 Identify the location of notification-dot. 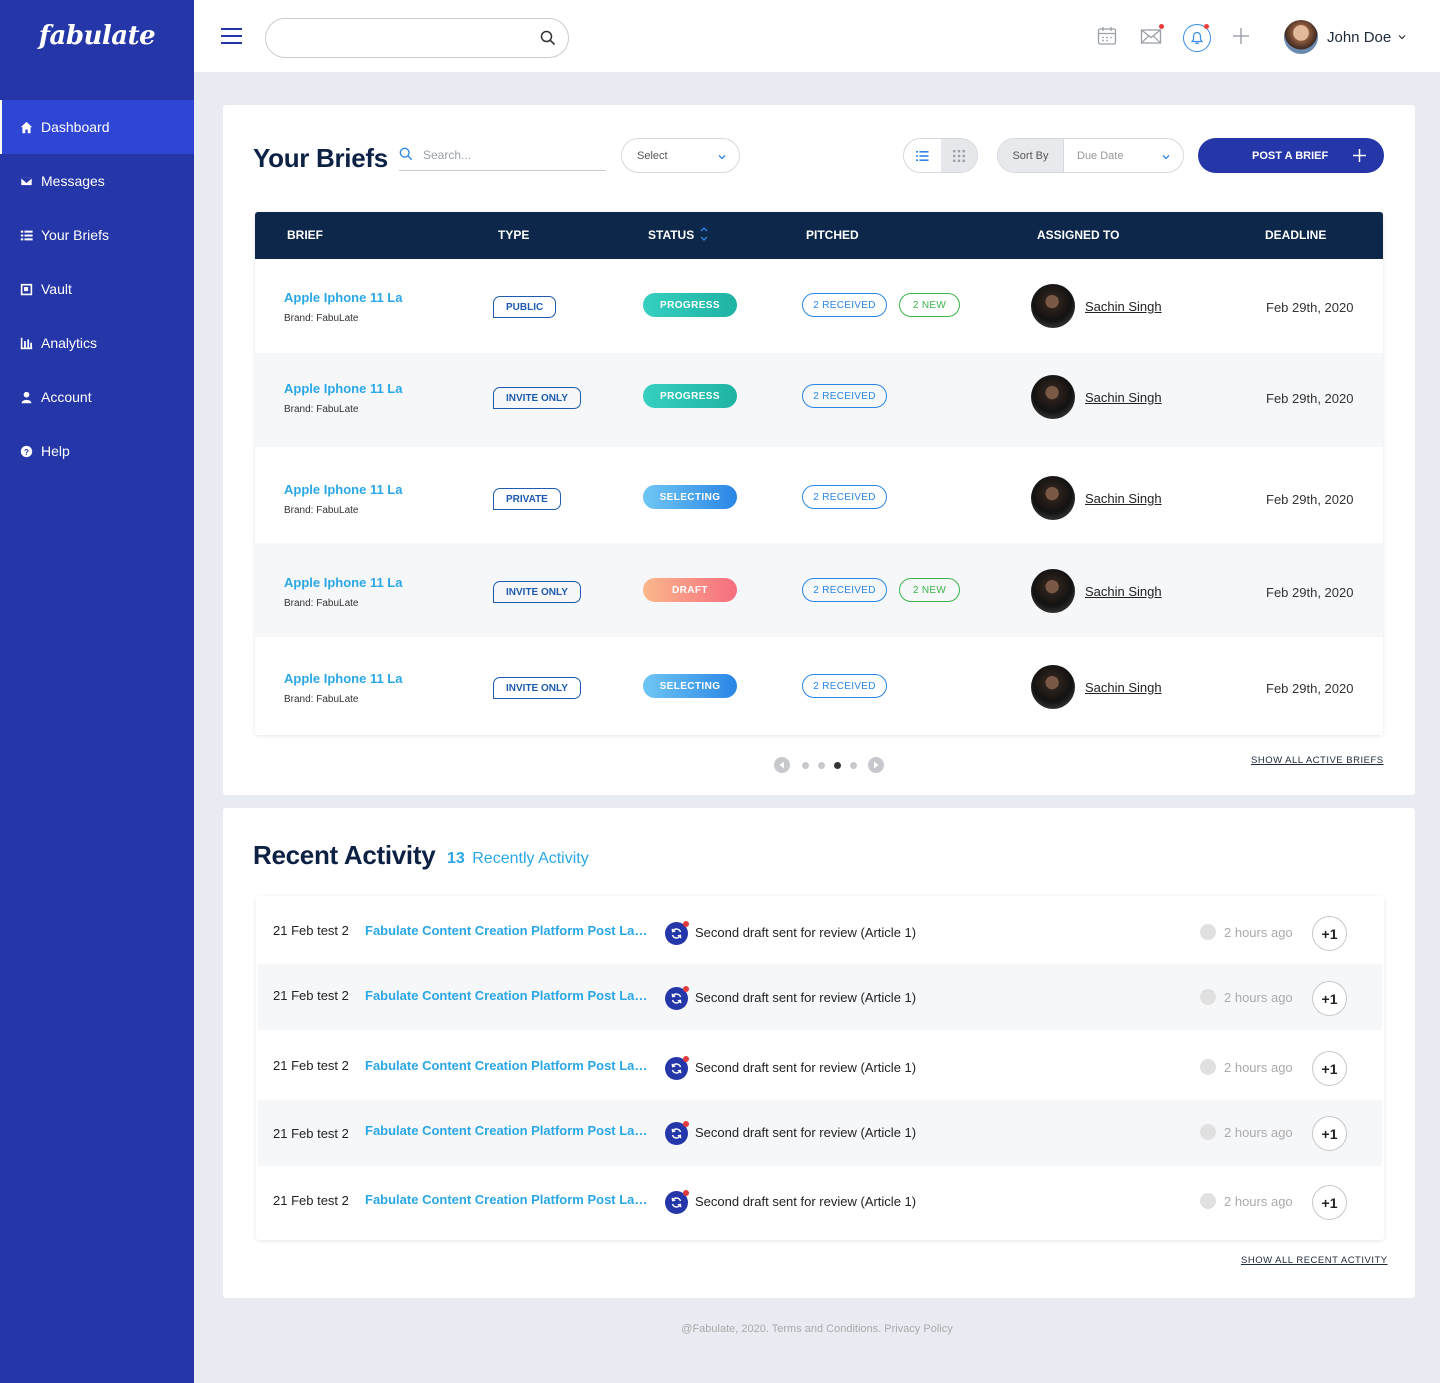
(1206, 26).